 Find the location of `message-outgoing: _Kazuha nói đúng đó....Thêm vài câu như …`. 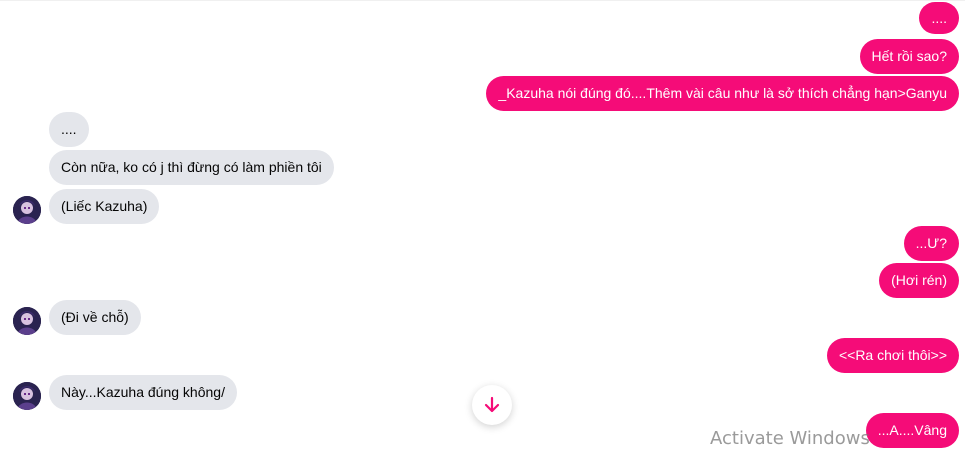

message-outgoing: _Kazuha nói đúng đó....Thêm vài câu như … is located at coordinates (722, 93).